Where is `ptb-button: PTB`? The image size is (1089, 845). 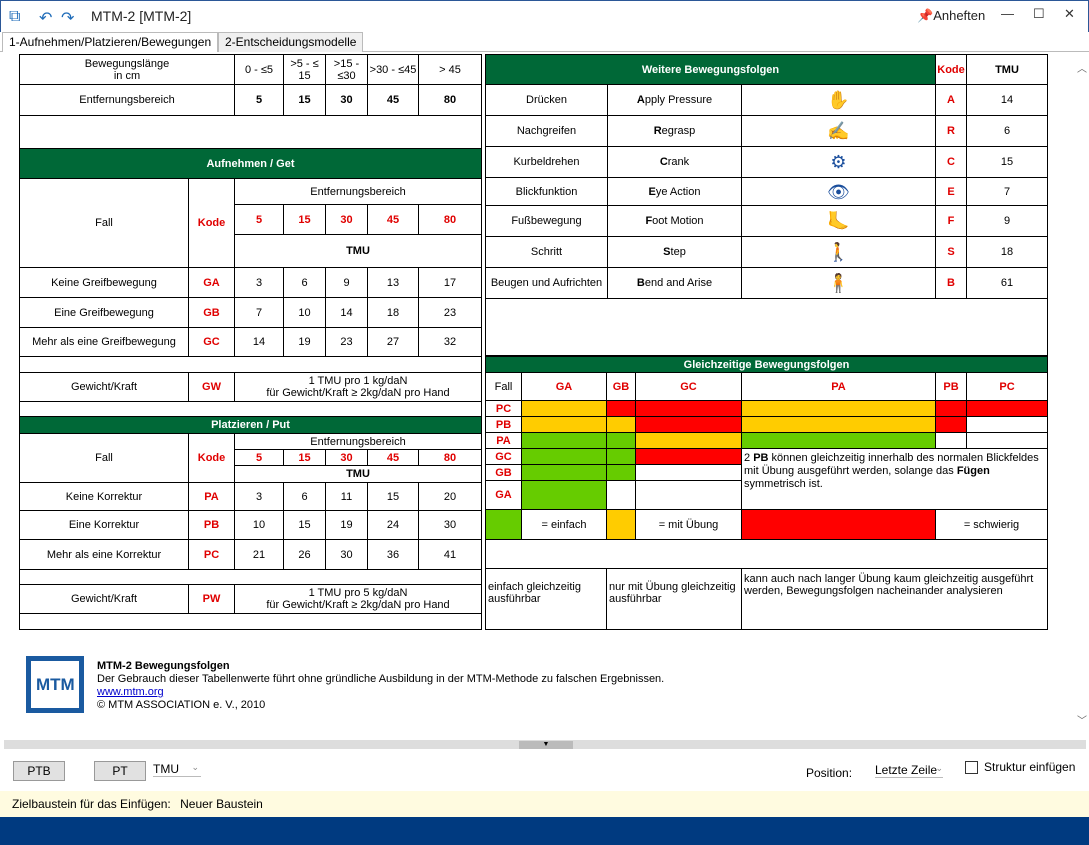
ptb-button: PTB is located at coordinates (39, 771).